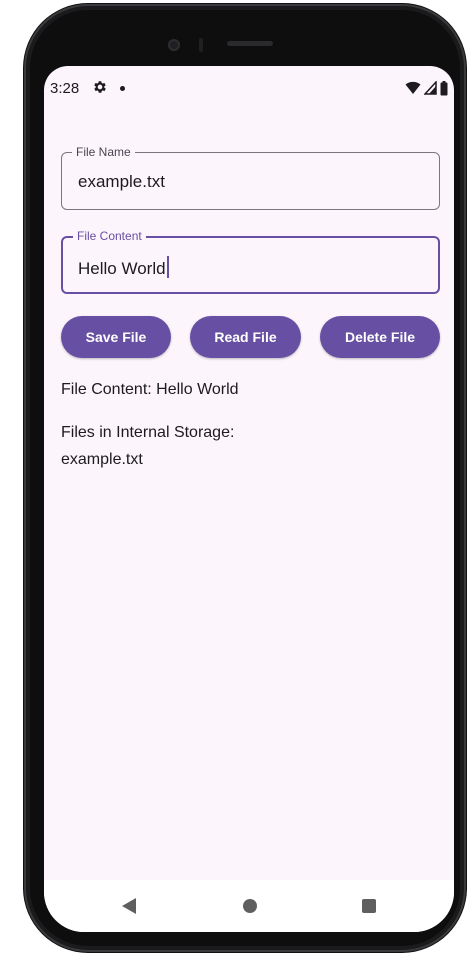 This screenshot has height=956, width=469. I want to click on read-file-button: Read File, so click(245, 337).